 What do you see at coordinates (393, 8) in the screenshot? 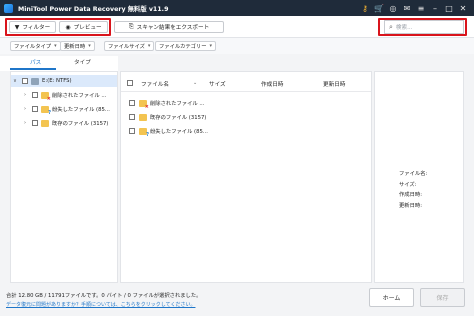
I see `headset-icon: ◎` at bounding box center [393, 8].